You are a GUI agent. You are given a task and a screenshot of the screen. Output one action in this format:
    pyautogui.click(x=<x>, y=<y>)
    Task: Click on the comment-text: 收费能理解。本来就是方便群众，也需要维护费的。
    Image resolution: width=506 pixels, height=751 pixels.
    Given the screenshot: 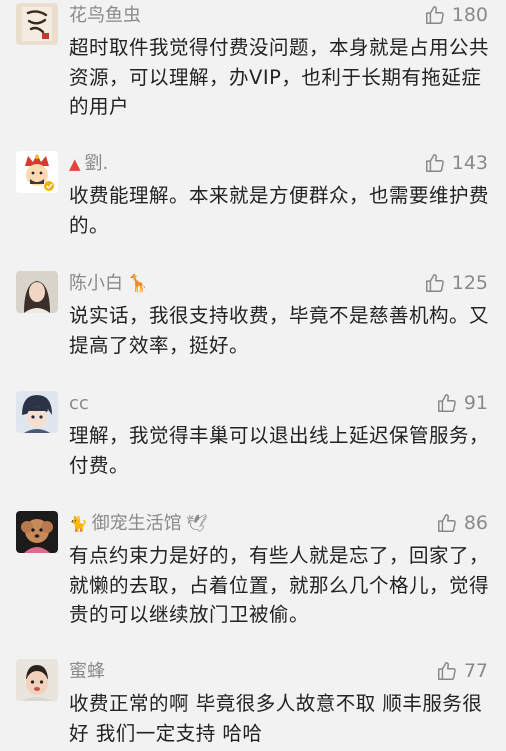 What is the action you would take?
    pyautogui.click(x=279, y=210)
    